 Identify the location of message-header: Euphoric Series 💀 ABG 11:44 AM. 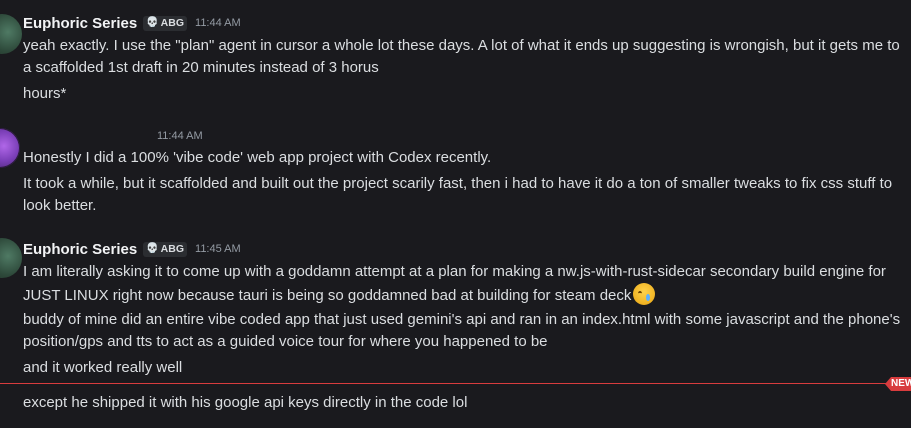
(132, 23).